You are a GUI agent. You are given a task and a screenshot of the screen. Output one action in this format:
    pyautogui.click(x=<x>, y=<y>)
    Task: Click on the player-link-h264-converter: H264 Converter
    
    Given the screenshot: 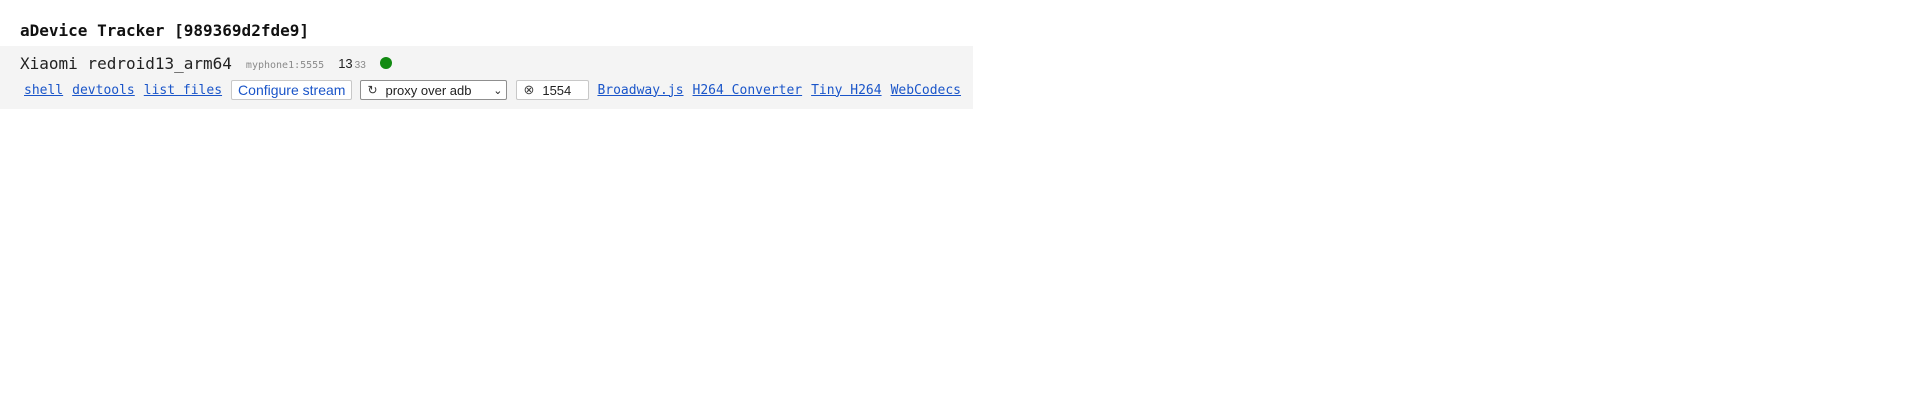 What is the action you would take?
    pyautogui.click(x=748, y=90)
    